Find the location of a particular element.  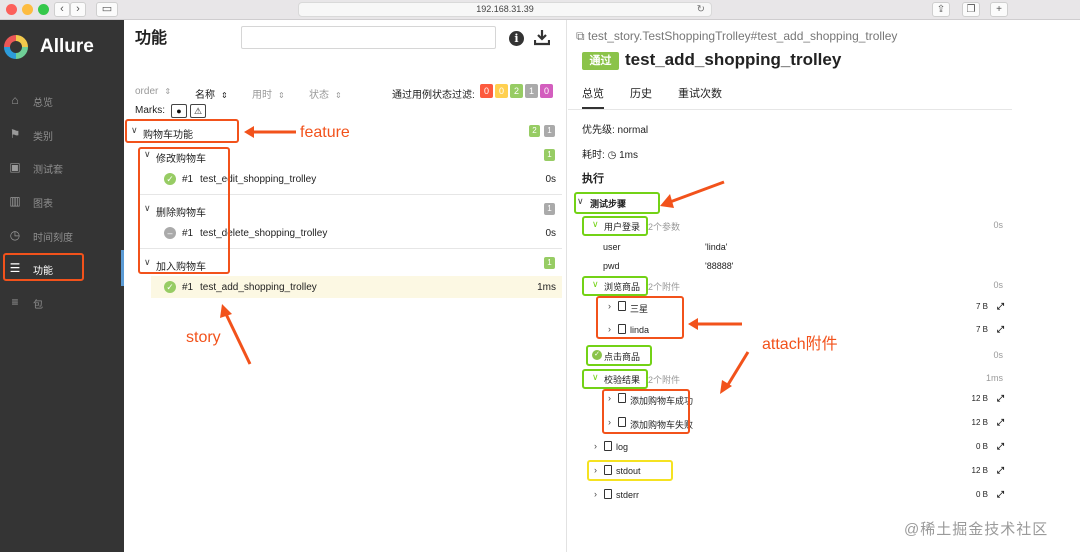

browser-toolbar: ‹ › ▭ 192.168.31.39 ↻ ⇪ ❐ + is located at coordinates (540, 10).